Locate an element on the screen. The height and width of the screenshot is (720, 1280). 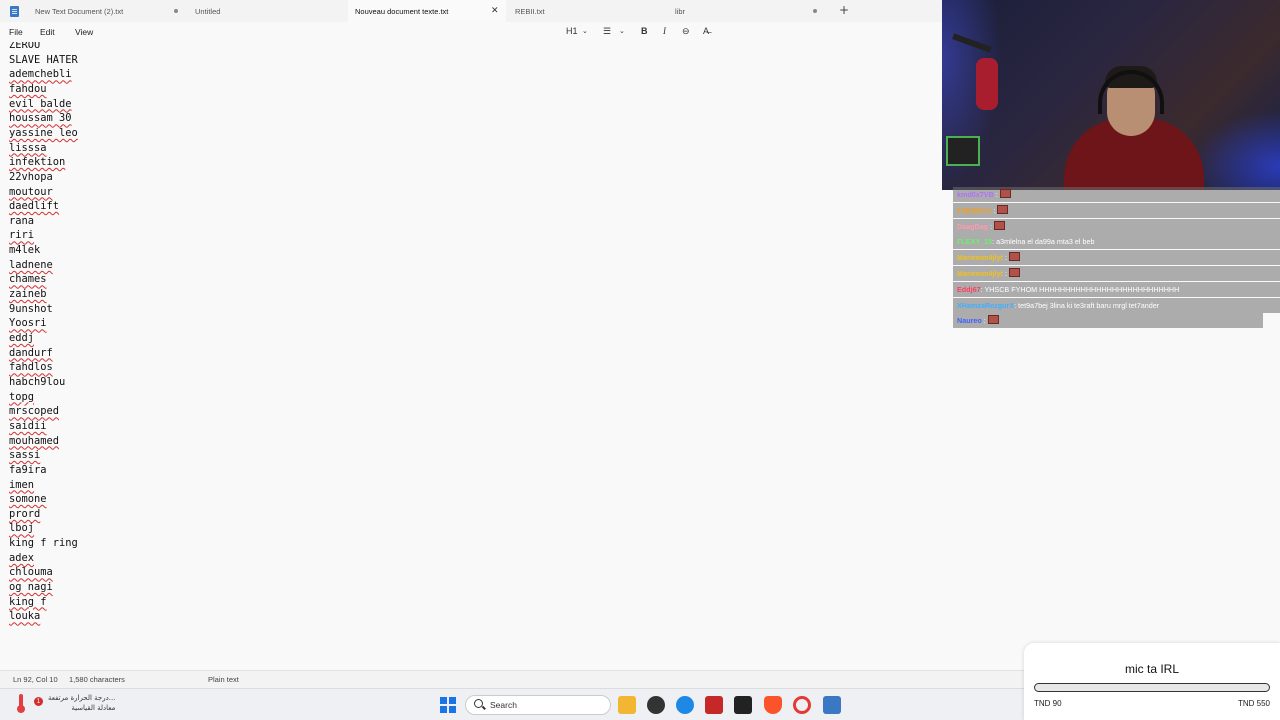
list-icon: ☰ is located at coordinates (607, 31).